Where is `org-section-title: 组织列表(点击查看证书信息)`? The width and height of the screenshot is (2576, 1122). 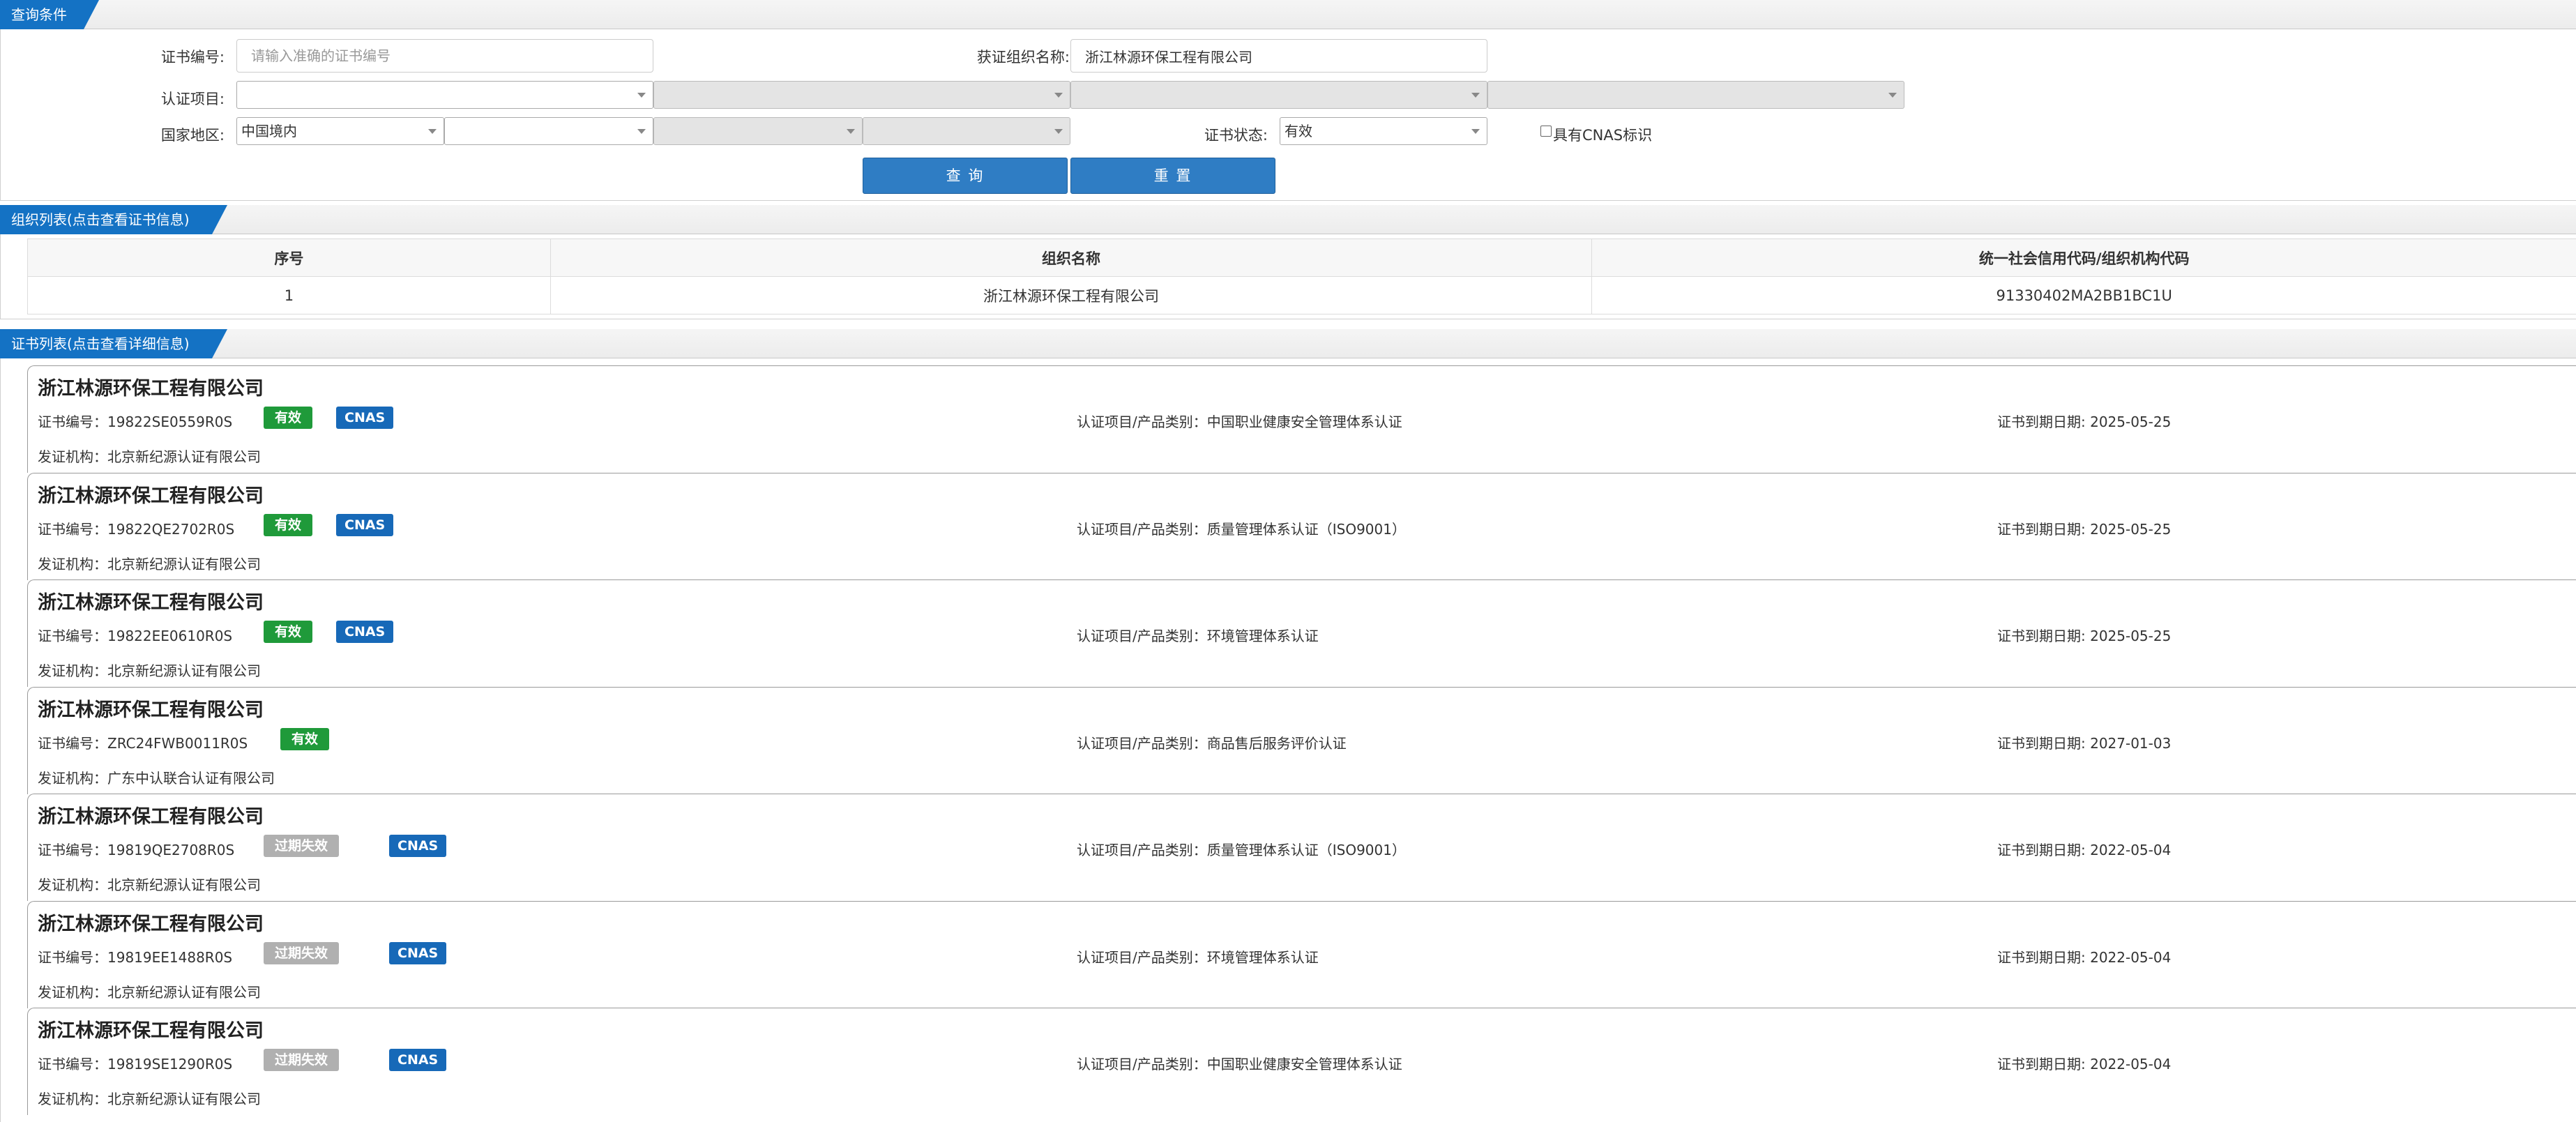 org-section-title: 组织列表(点击查看证书信息) is located at coordinates (113, 219).